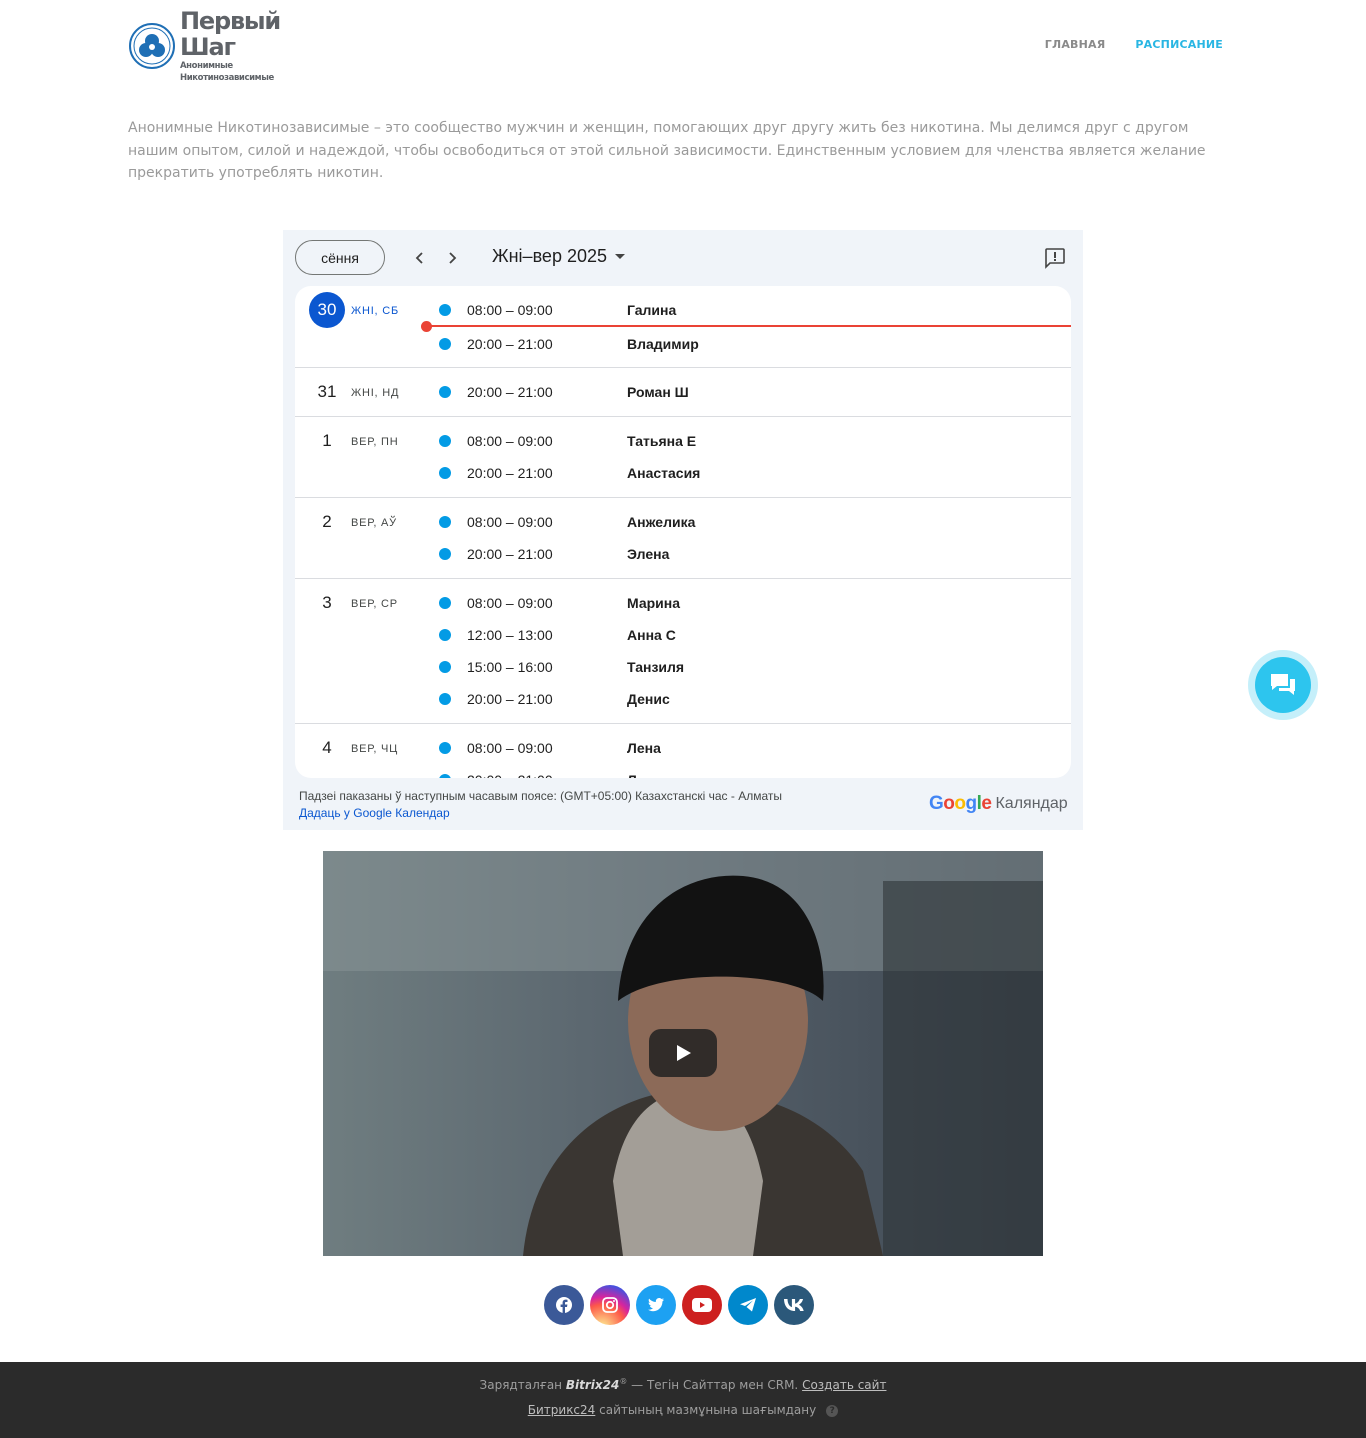 The width and height of the screenshot is (1366, 1438). What do you see at coordinates (510, 667) in the screenshot?
I see `event-time: 15:00 – 16:00` at bounding box center [510, 667].